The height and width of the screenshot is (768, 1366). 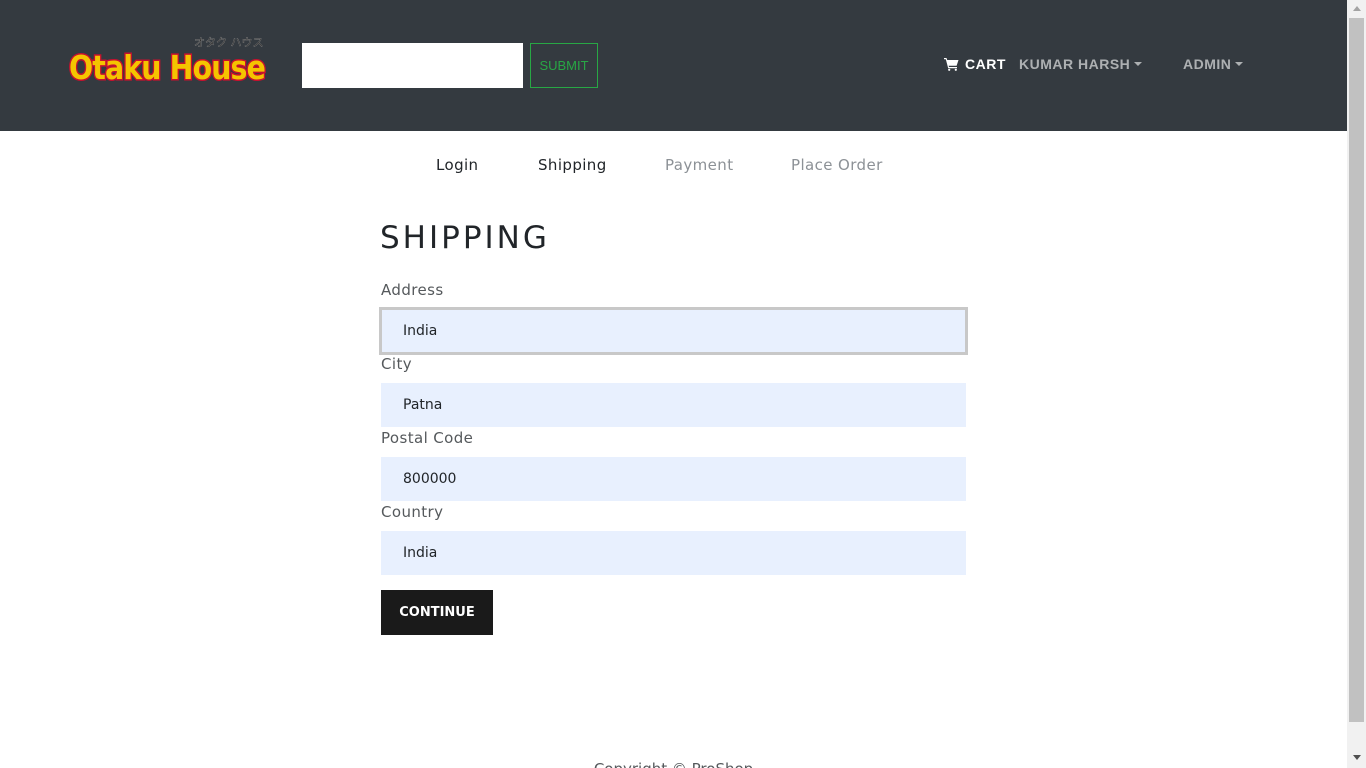 I want to click on cart-icon, so click(x=951, y=64).